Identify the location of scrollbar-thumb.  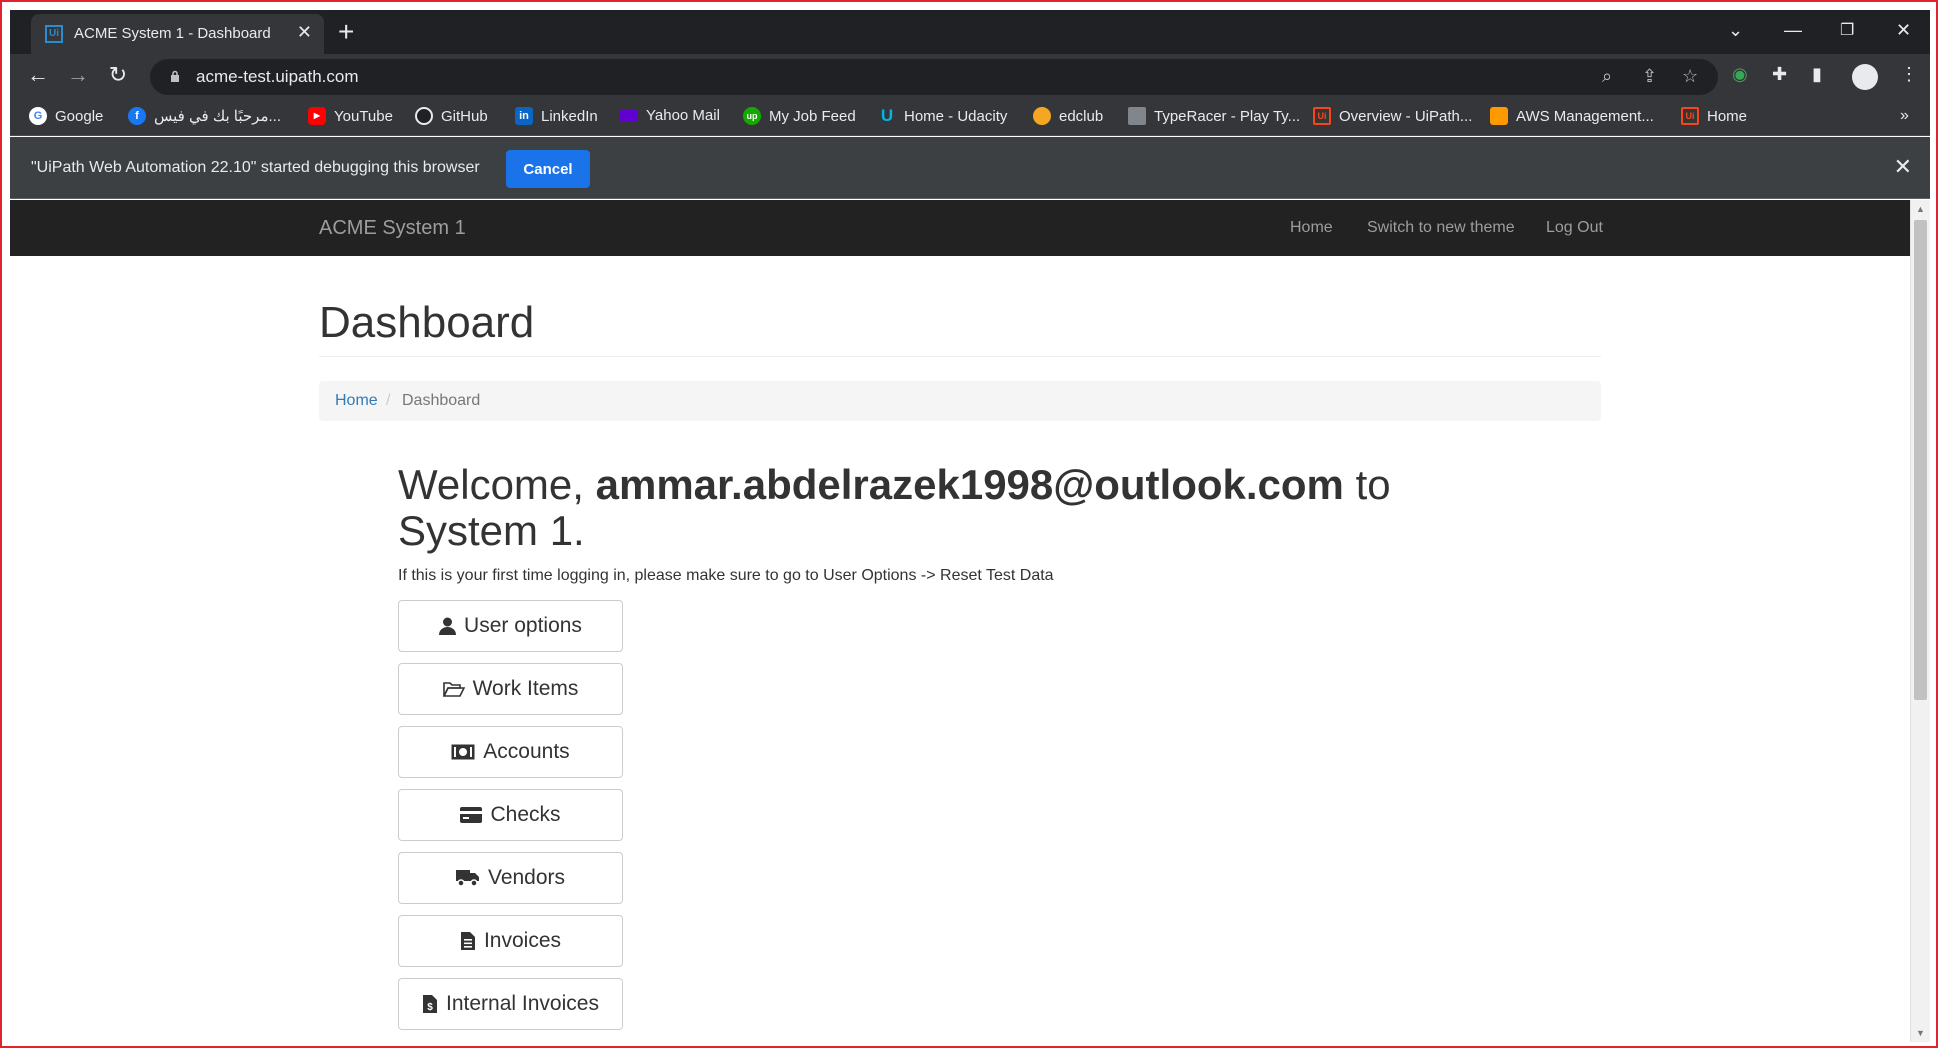
(1920, 460).